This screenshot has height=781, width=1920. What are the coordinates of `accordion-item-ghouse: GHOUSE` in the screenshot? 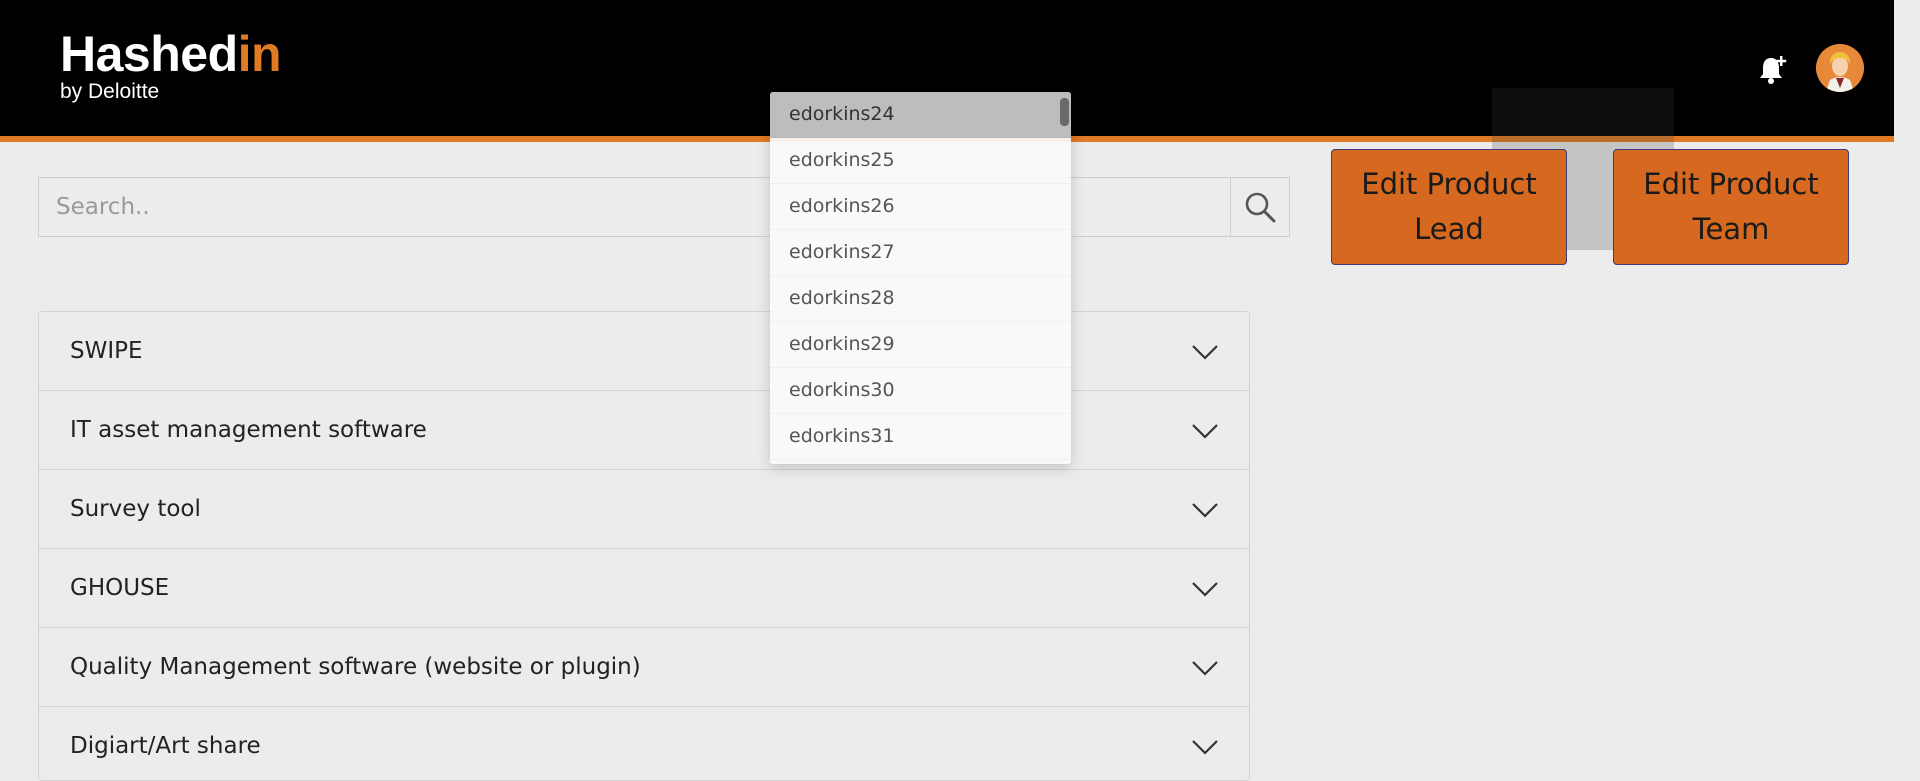 It's located at (644, 588).